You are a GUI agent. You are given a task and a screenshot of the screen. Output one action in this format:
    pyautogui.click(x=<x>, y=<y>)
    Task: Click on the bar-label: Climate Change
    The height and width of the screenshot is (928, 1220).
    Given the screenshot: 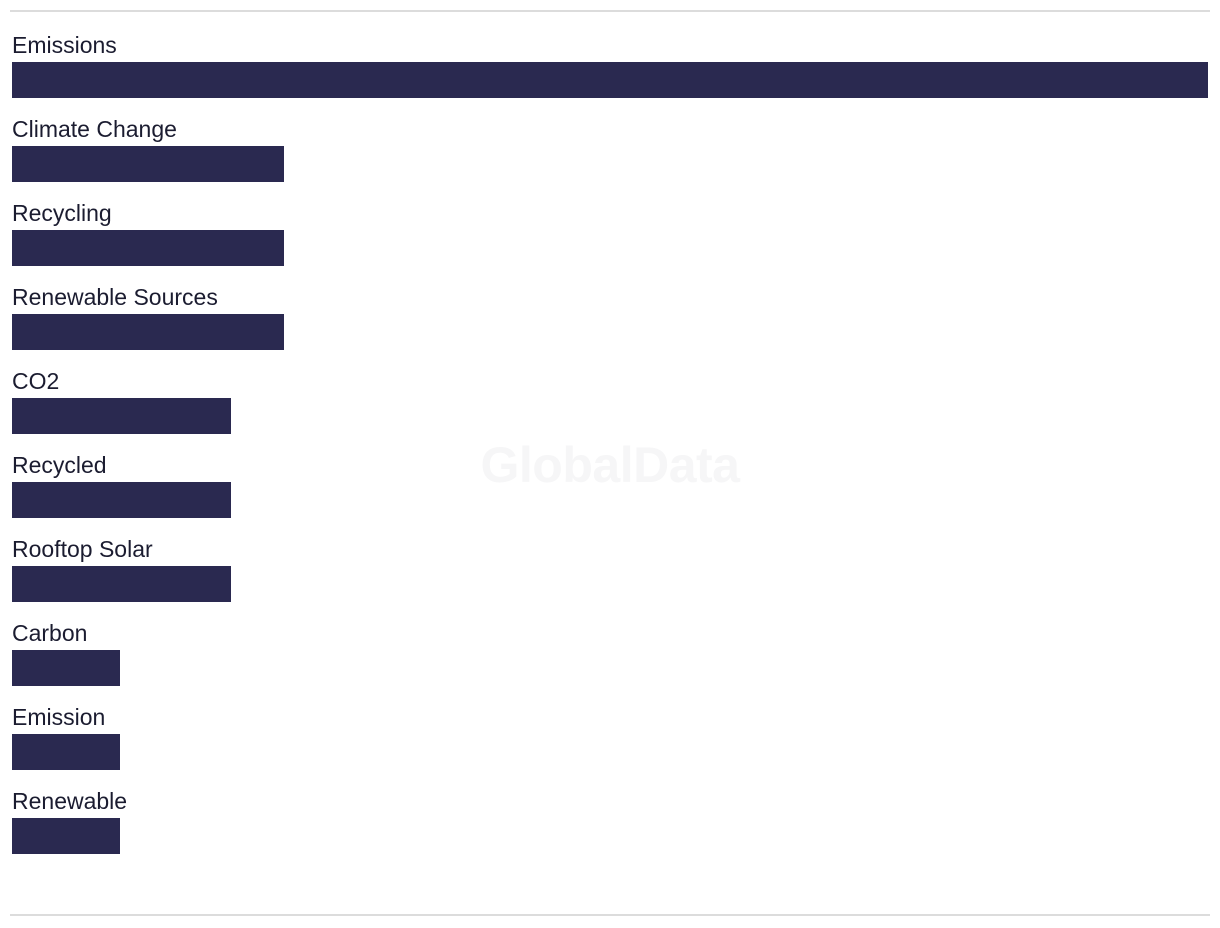 What is the action you would take?
    pyautogui.click(x=94, y=129)
    